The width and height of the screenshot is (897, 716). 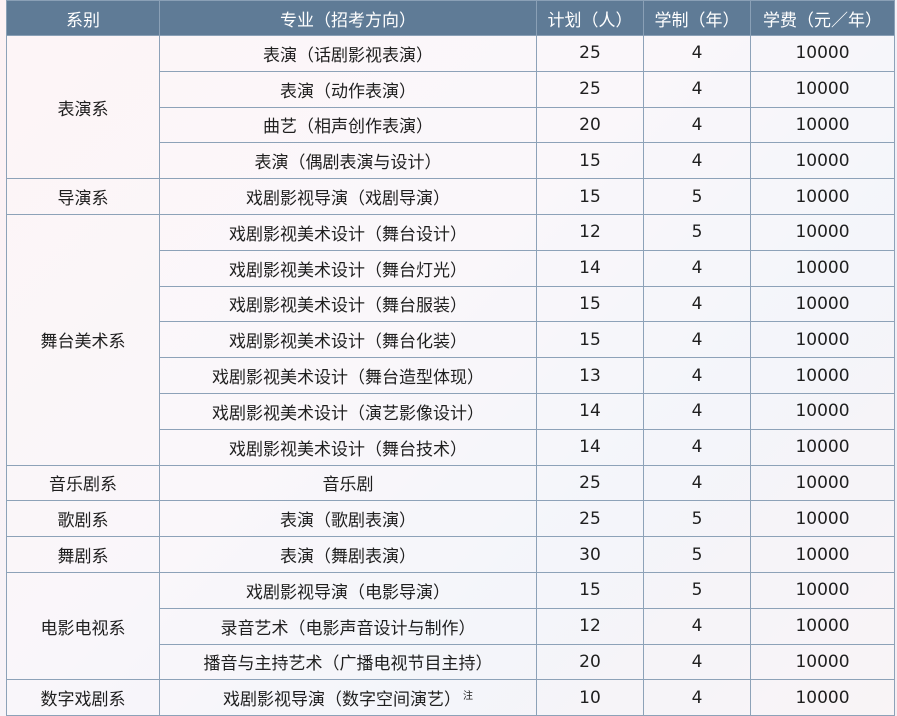 What do you see at coordinates (590, 554) in the screenshot?
I see `plan-cell: 30` at bounding box center [590, 554].